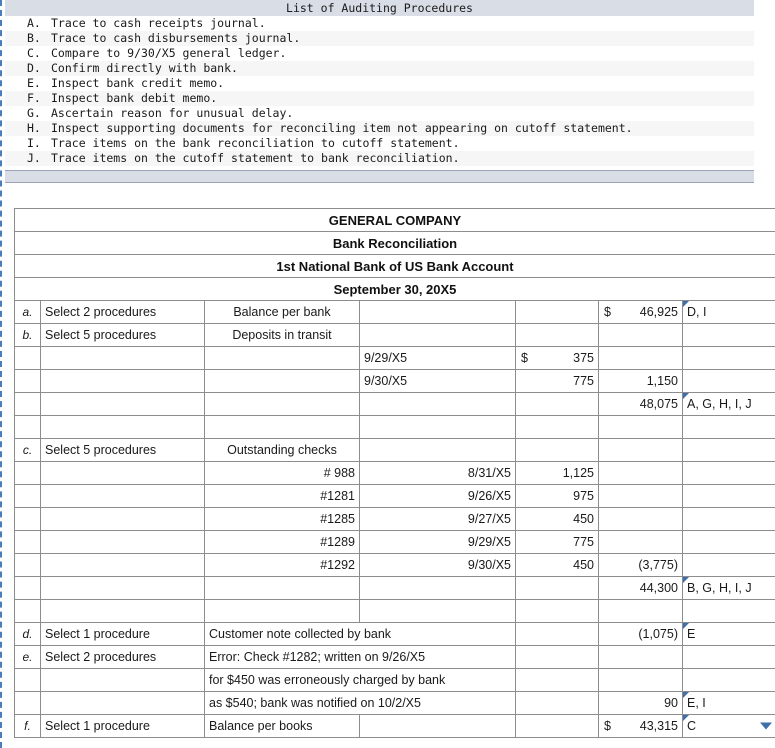 Image resolution: width=775 pixels, height=748 pixels. Describe the element at coordinates (282, 726) in the screenshot. I see `row-description: Balance per books` at that location.